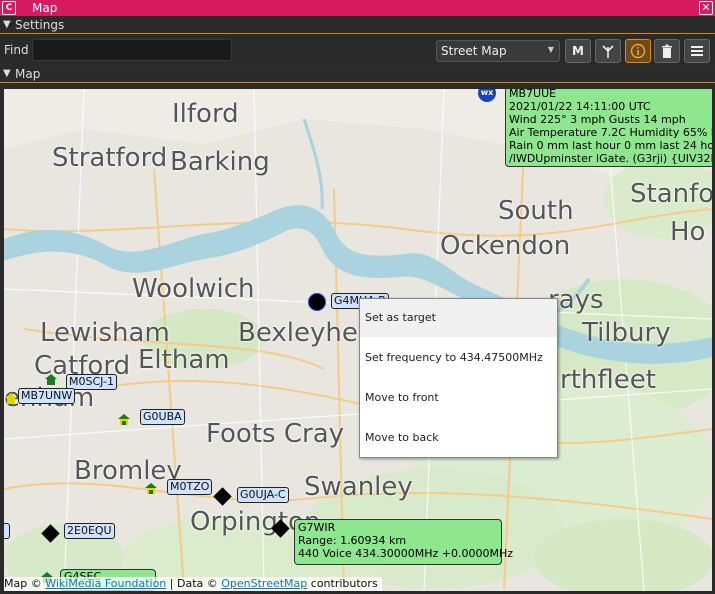 The height and width of the screenshot is (594, 715). Describe the element at coordinates (190, 487) in the screenshot. I see `station-label-m0tzo: M0TZO` at that location.